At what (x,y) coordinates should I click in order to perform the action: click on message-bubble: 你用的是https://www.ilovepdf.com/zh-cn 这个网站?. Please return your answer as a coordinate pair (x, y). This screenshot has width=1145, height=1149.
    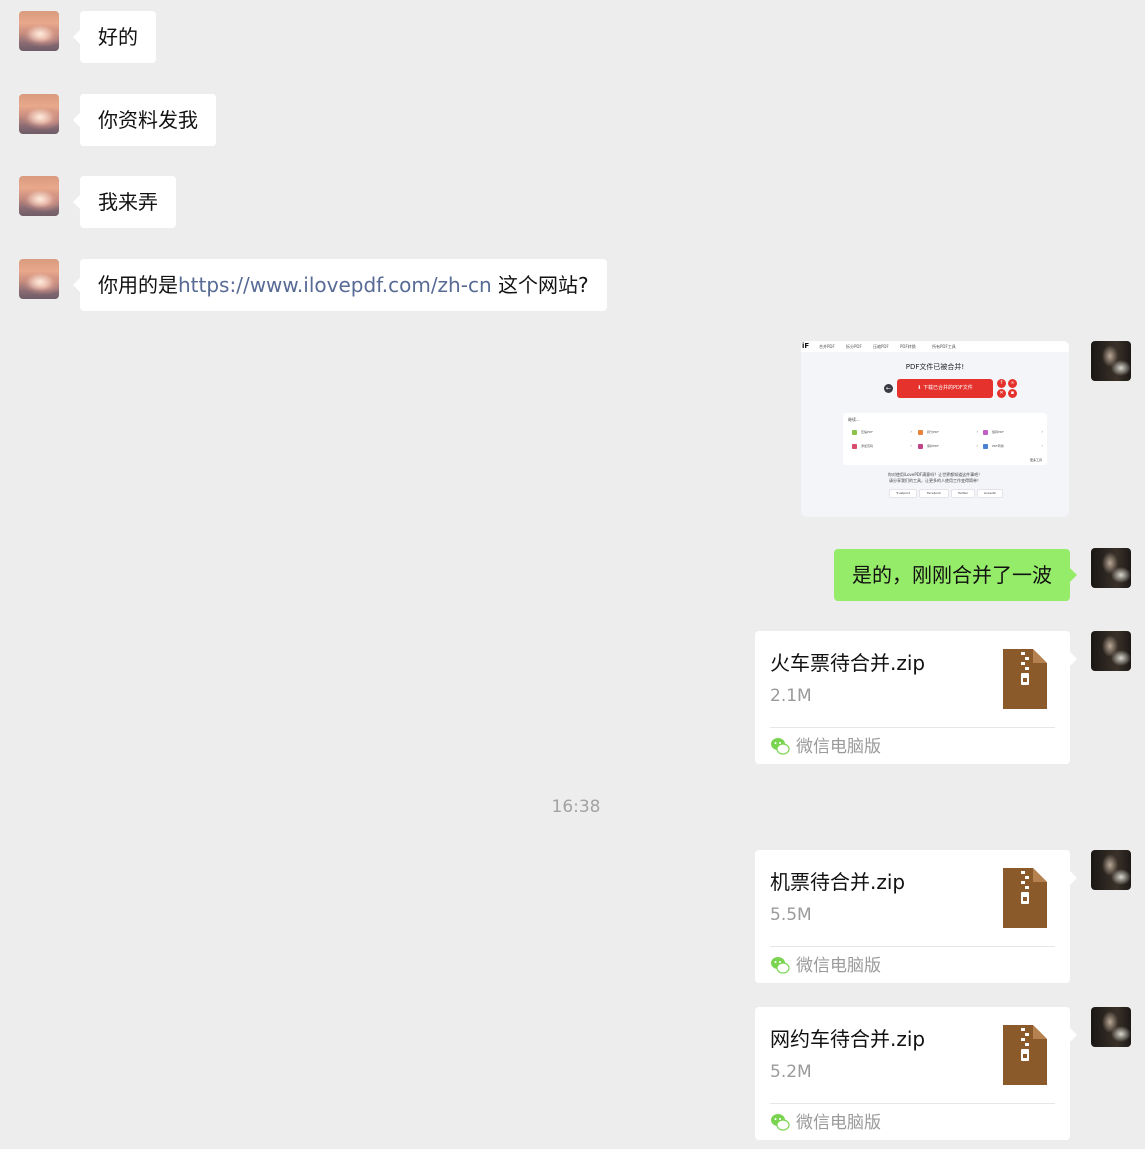
    Looking at the image, I should click on (340, 285).